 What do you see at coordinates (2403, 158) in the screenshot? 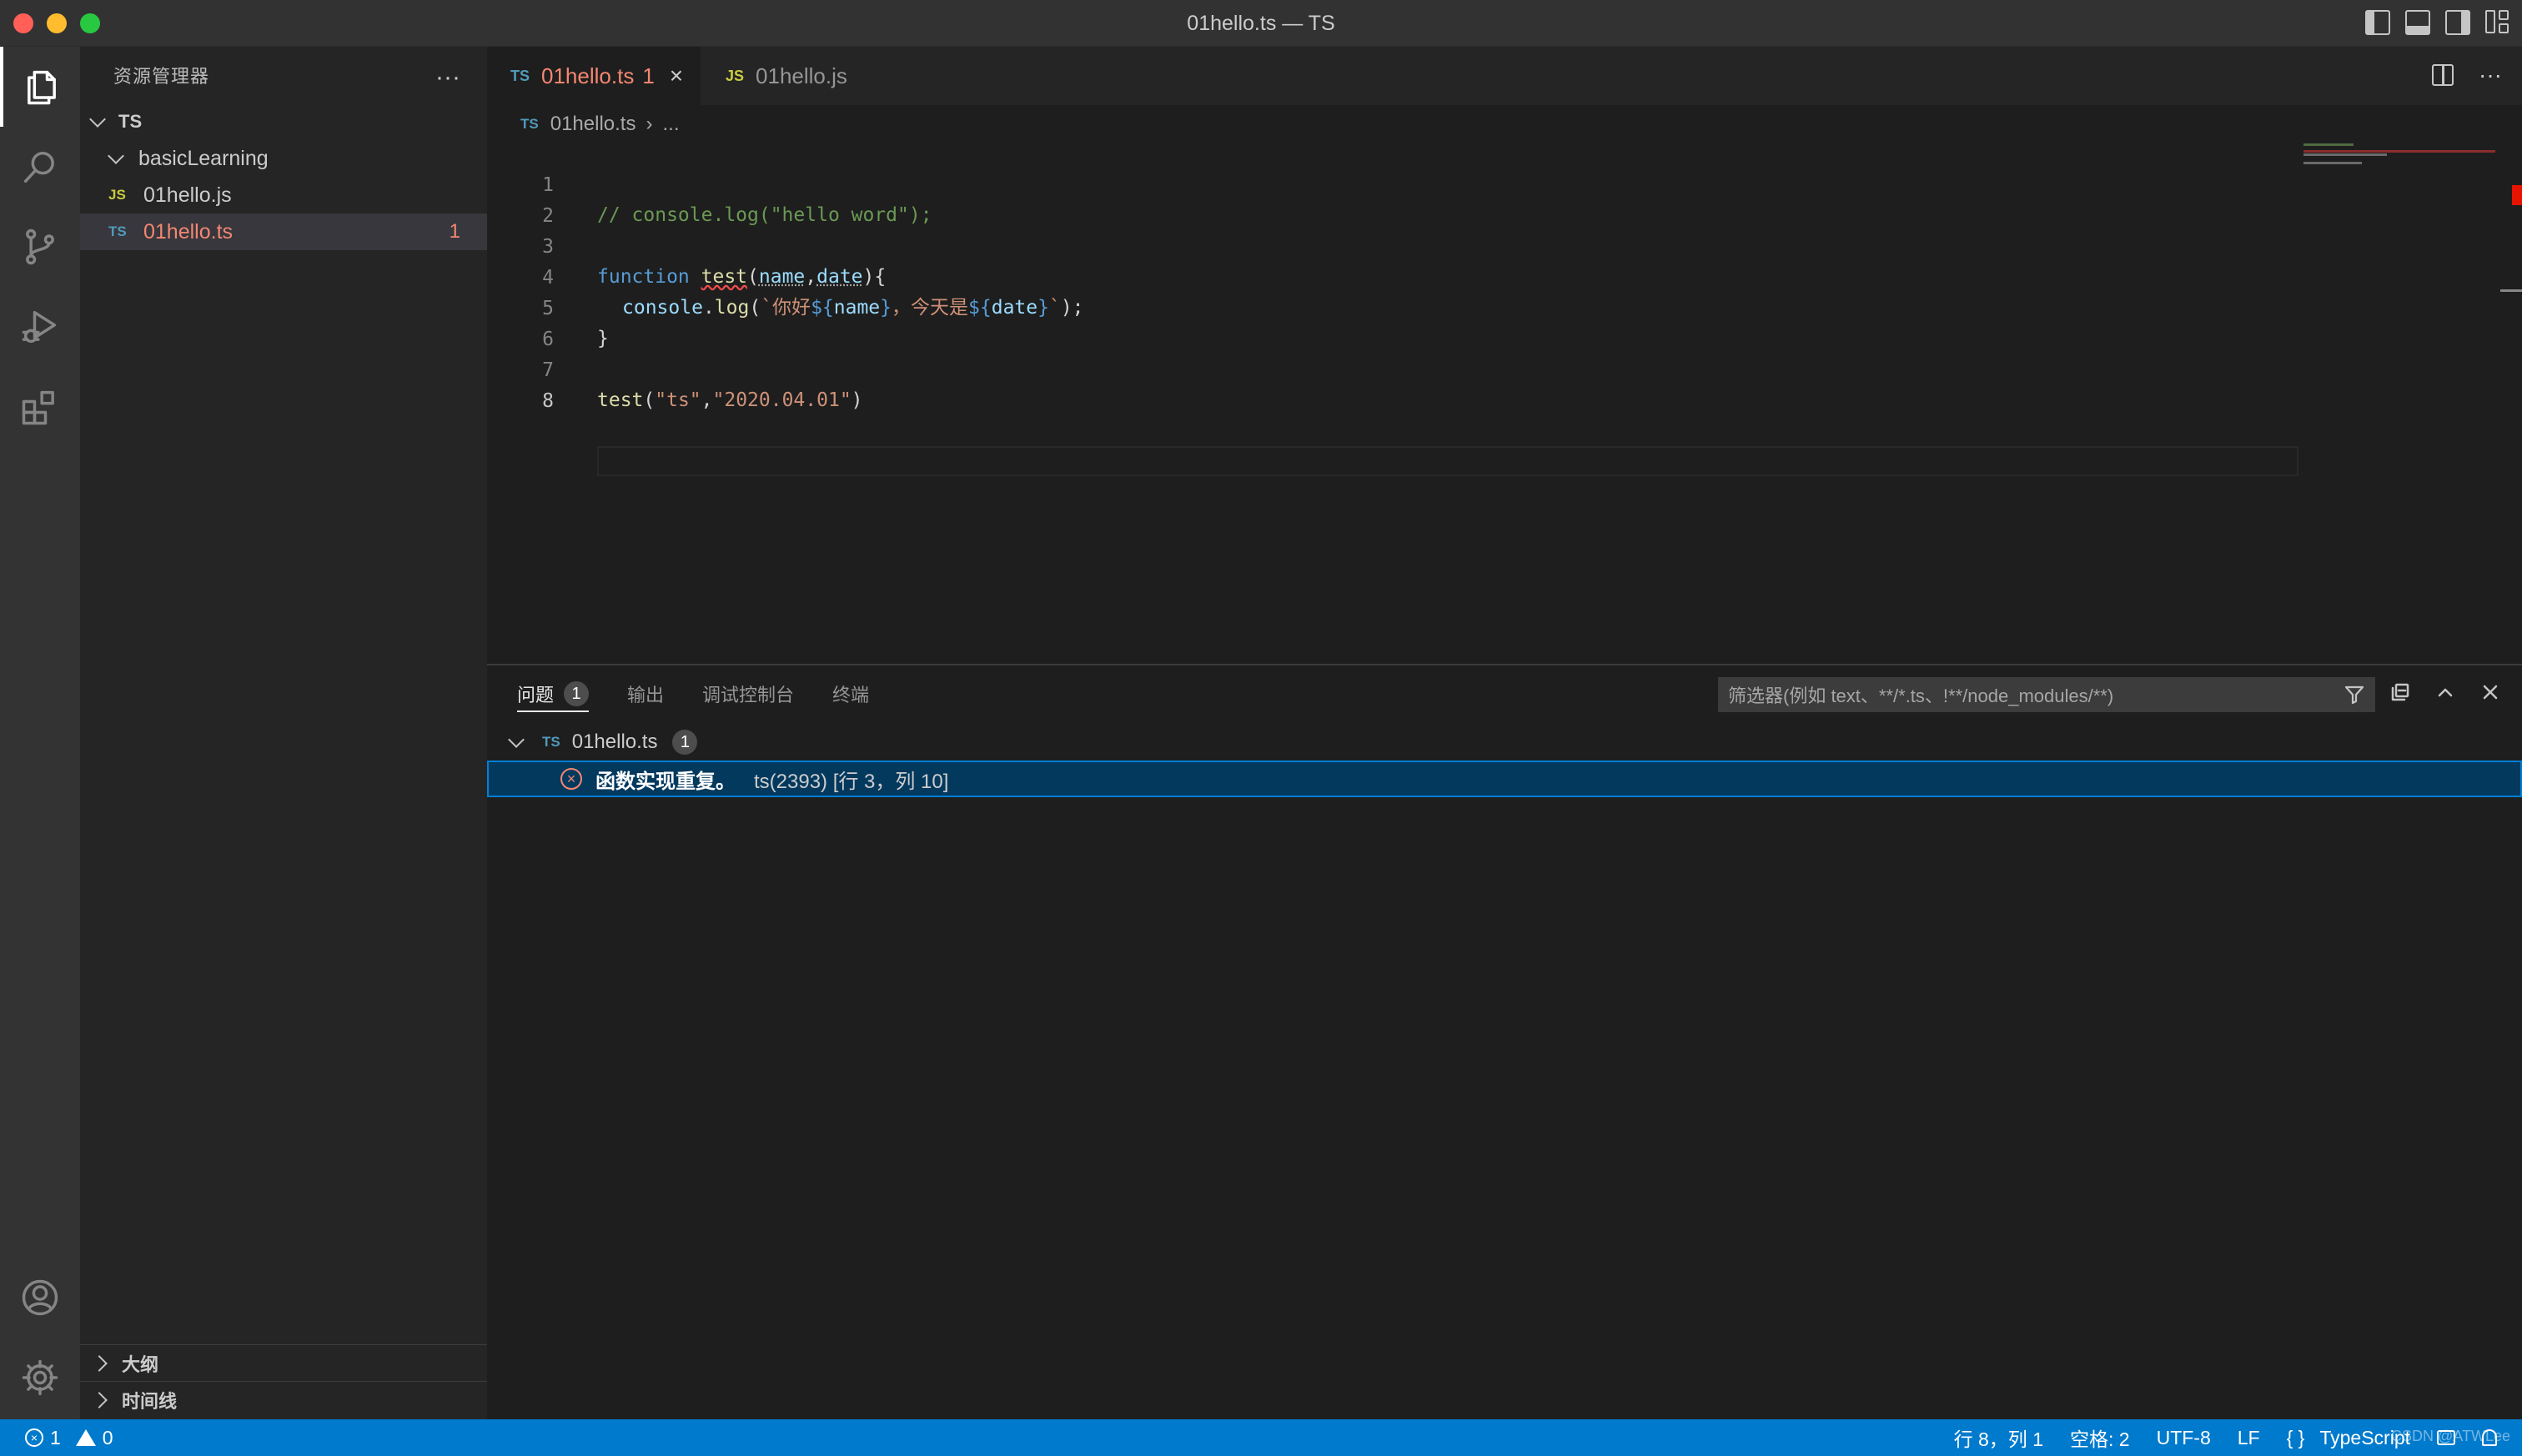
I see `minimap` at bounding box center [2403, 158].